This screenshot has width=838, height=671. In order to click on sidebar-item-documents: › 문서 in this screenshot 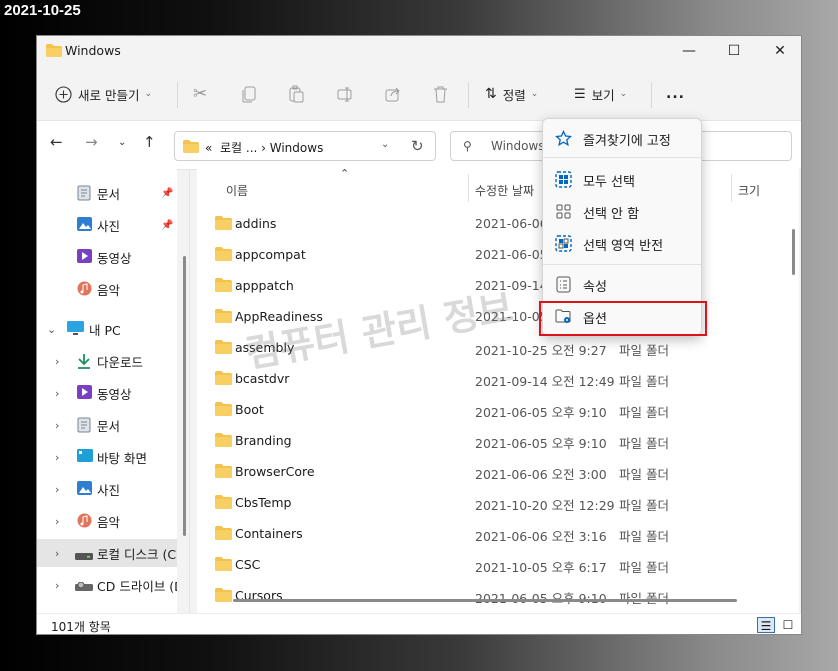, I will do `click(107, 425)`.